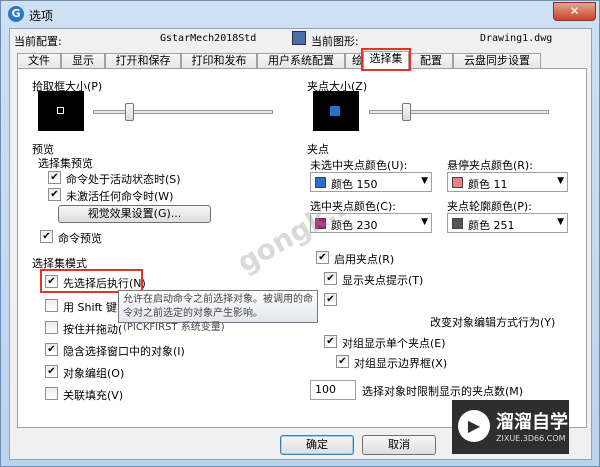 The height and width of the screenshot is (467, 600). I want to click on grip-square, so click(335, 111).